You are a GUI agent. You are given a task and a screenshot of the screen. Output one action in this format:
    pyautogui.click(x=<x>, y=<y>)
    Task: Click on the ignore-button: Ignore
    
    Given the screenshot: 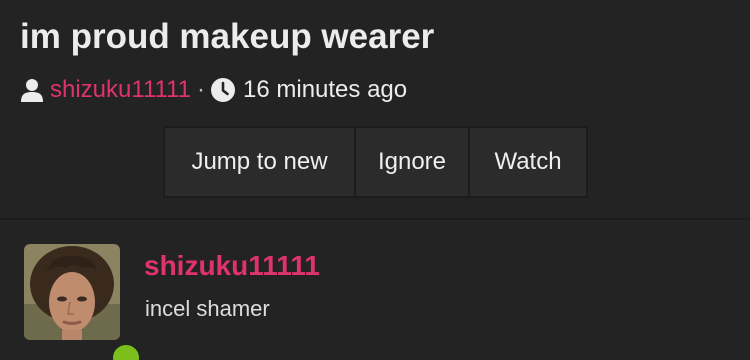 What is the action you would take?
    pyautogui.click(x=413, y=162)
    